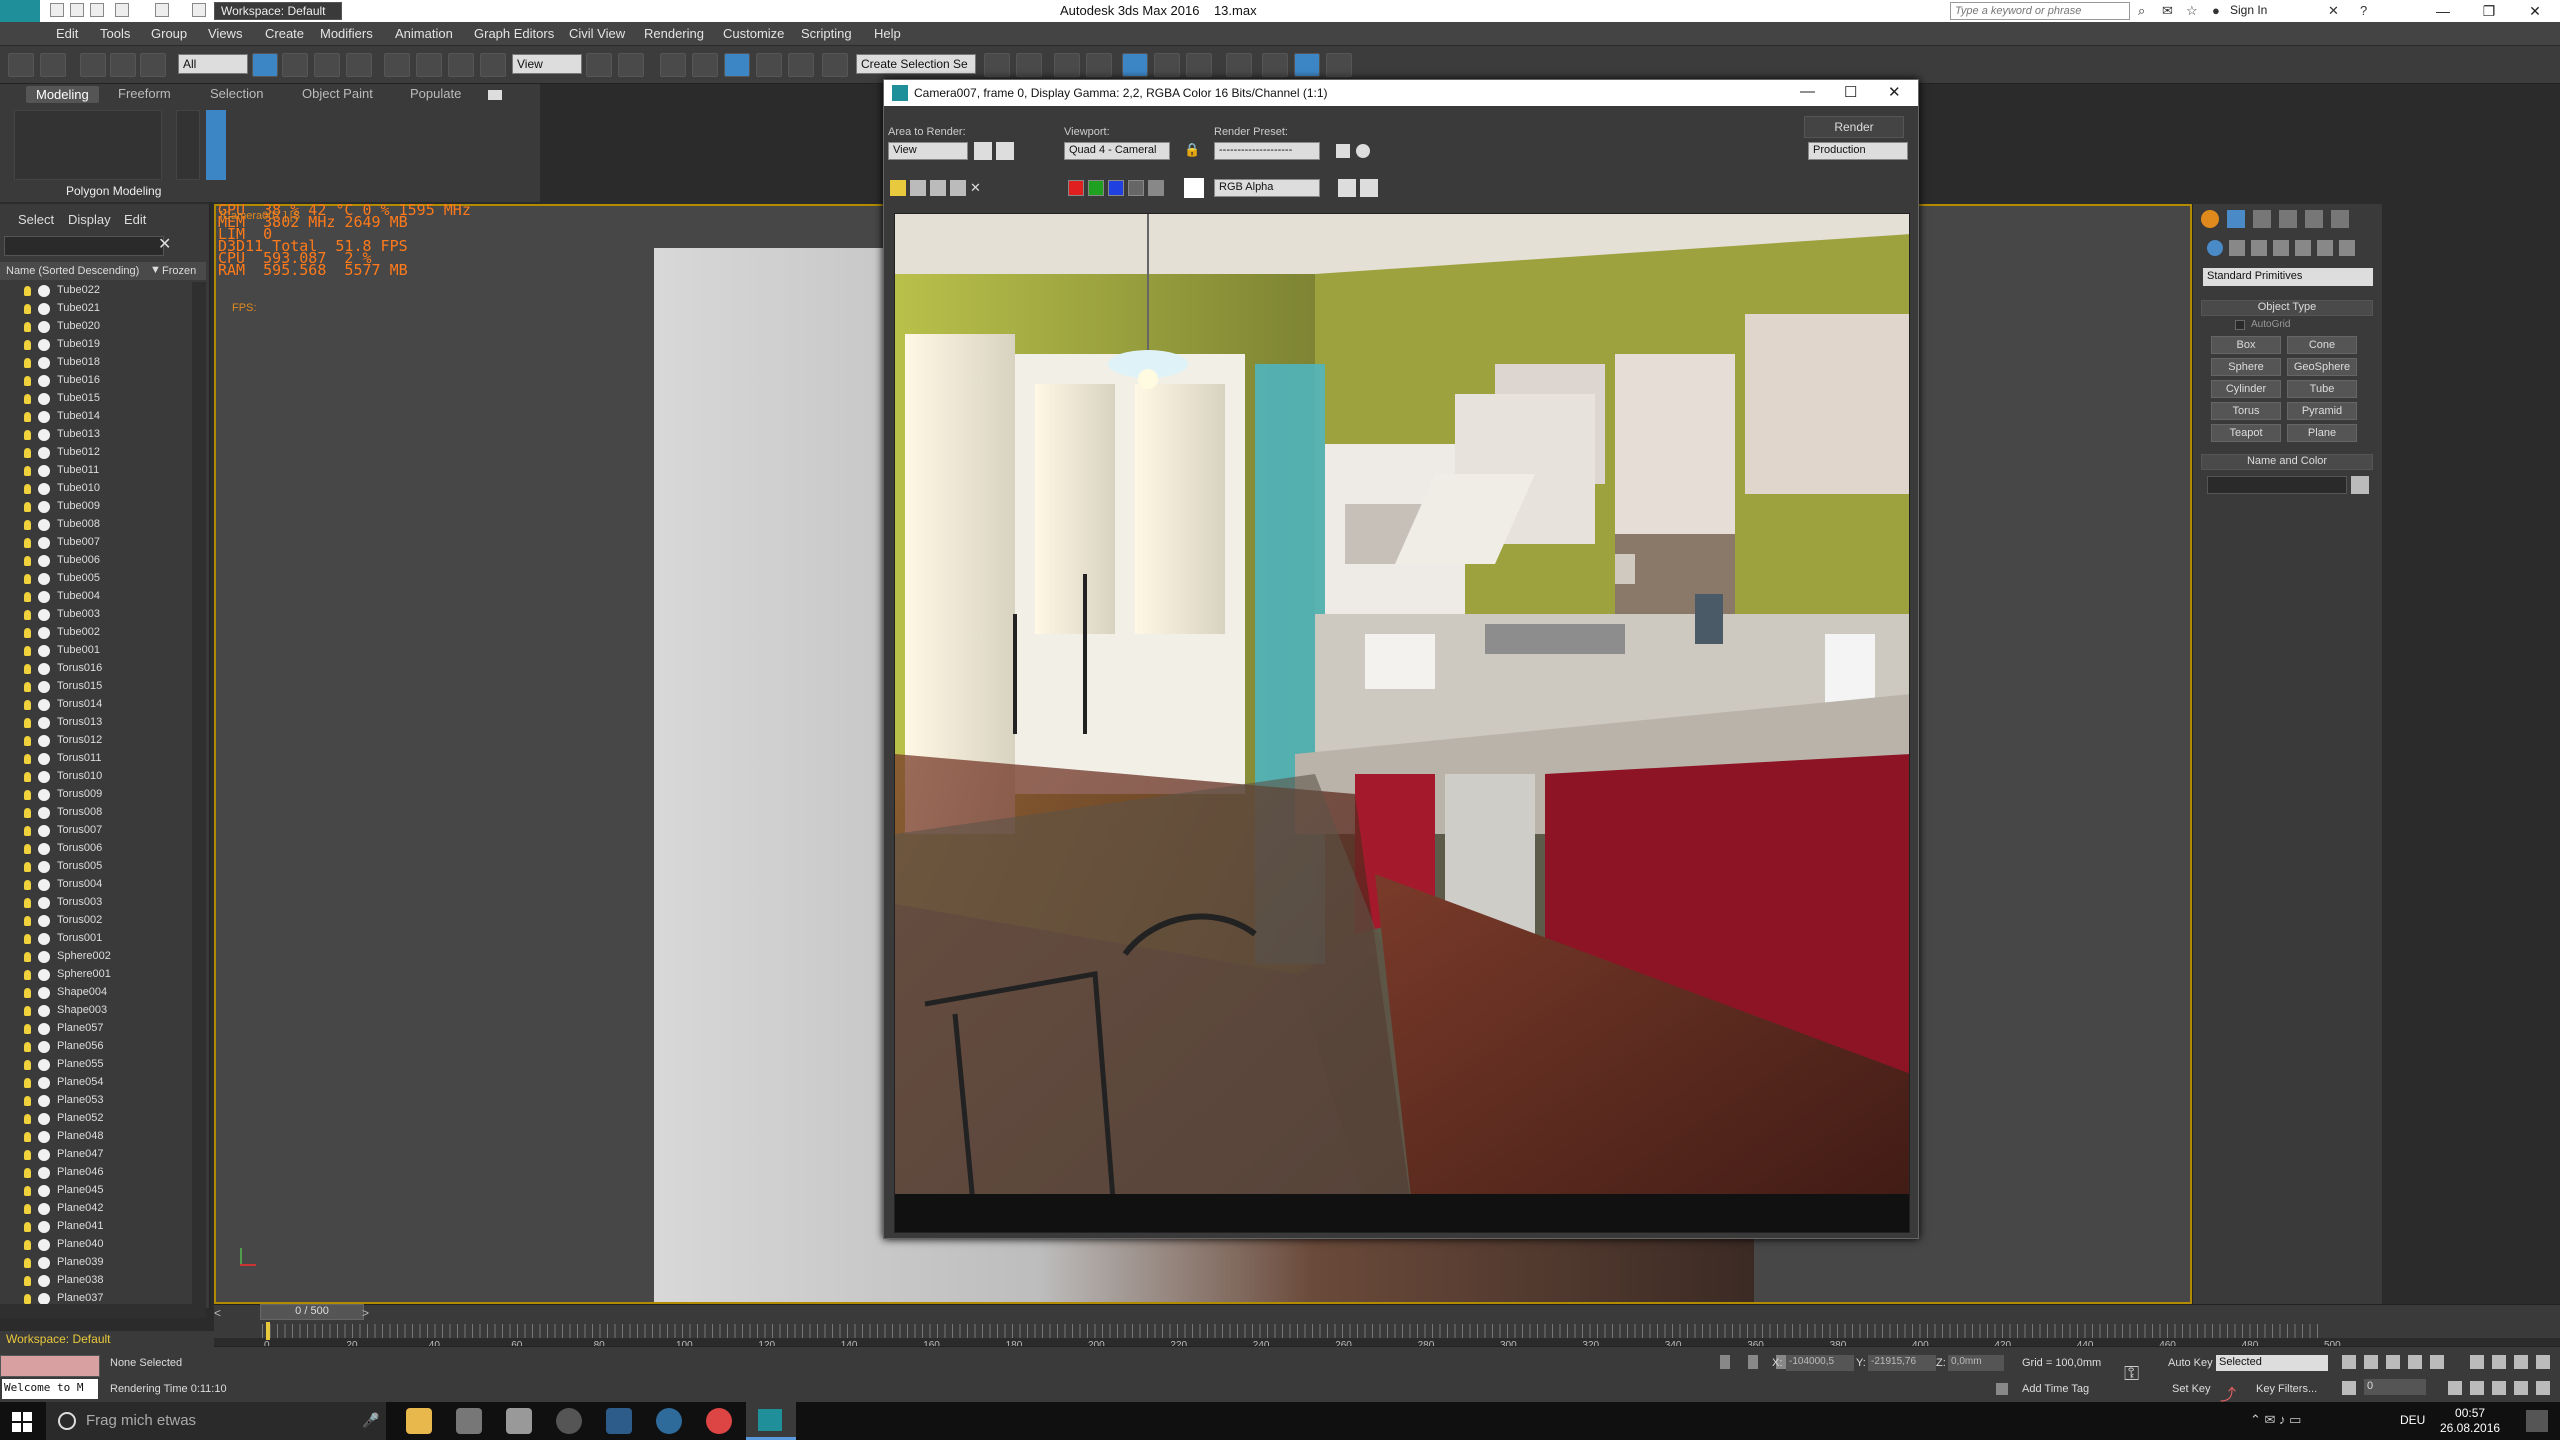  I want to click on list-item: Sphere002, so click(95, 957).